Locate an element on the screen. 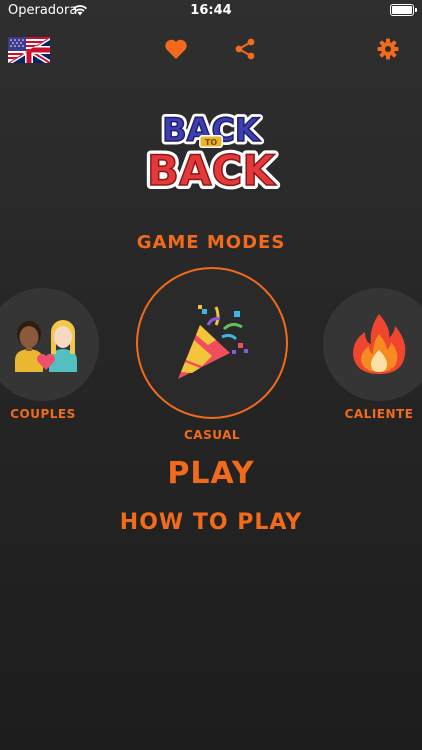  mode-casual is located at coordinates (212, 343).